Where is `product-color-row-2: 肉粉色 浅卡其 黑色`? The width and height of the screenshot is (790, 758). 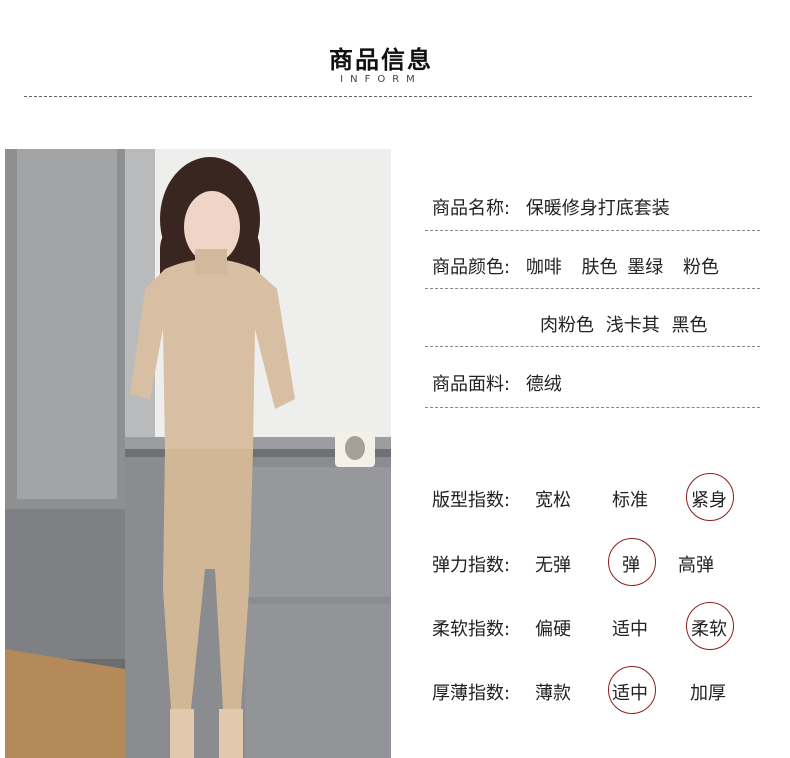
product-color-row-2: 肉粉色 浅卡其 黑色 is located at coordinates (623, 324).